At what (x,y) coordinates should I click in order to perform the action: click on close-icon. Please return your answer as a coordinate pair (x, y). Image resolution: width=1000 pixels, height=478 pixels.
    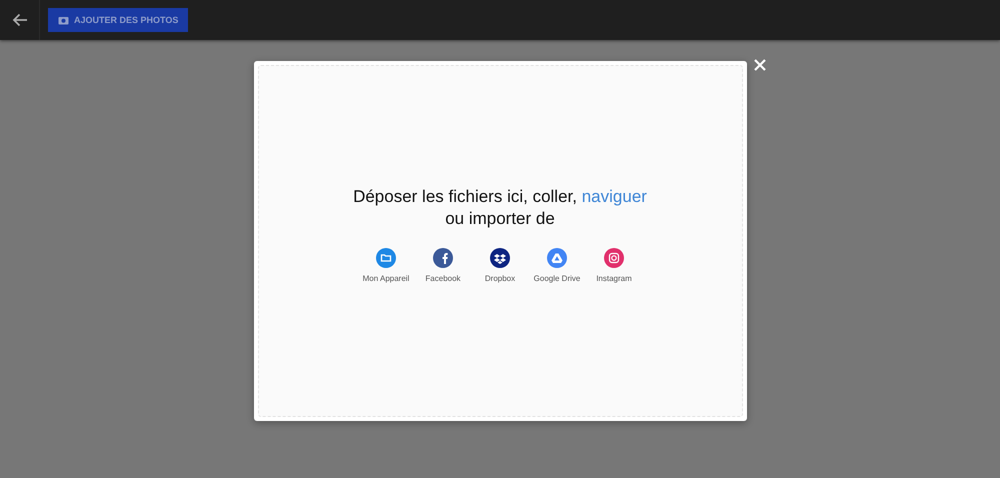
    Looking at the image, I should click on (760, 64).